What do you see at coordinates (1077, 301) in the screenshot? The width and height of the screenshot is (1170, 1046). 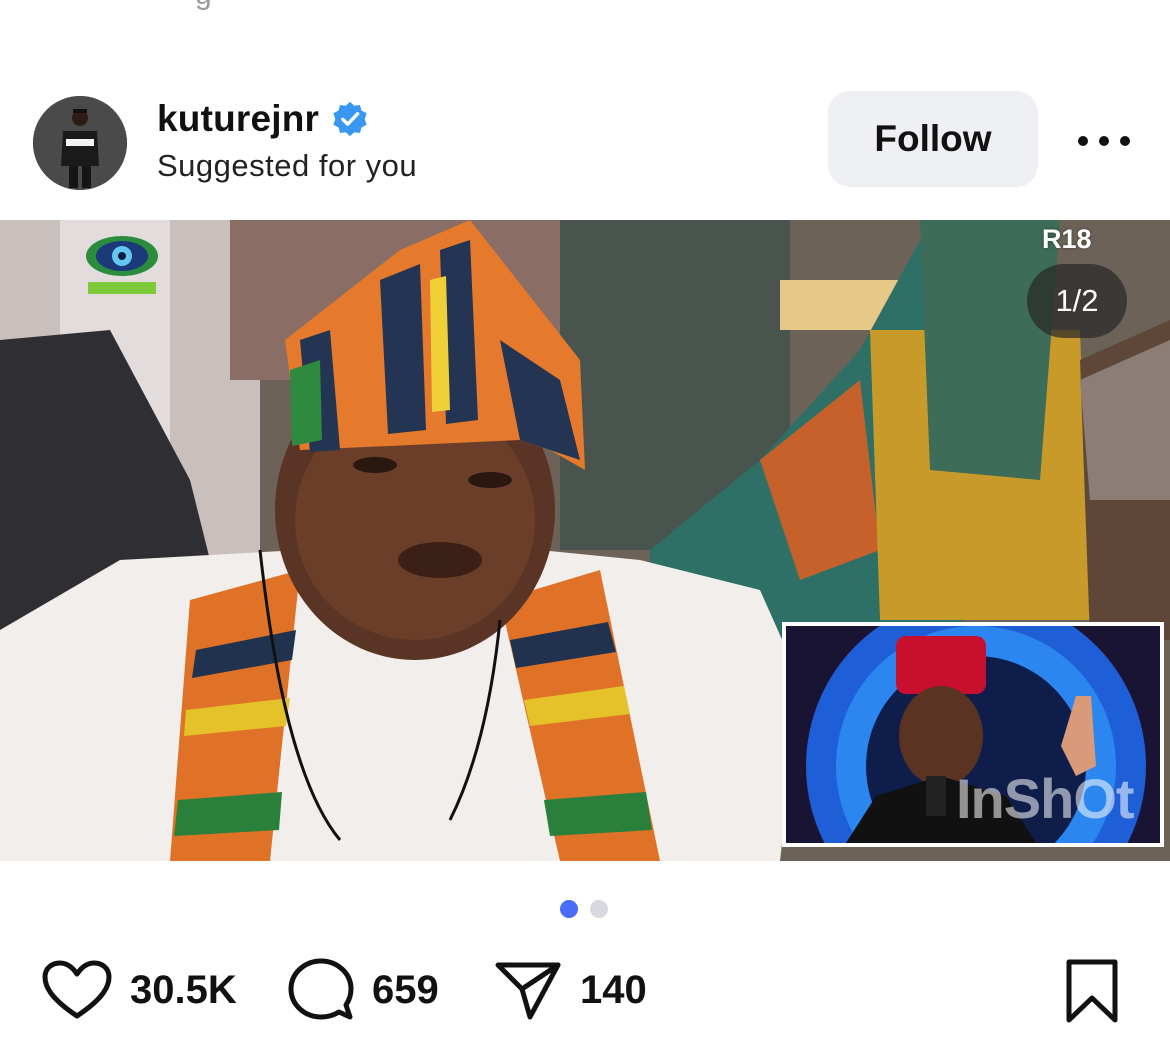 I see `media-page-counter: 1/2` at bounding box center [1077, 301].